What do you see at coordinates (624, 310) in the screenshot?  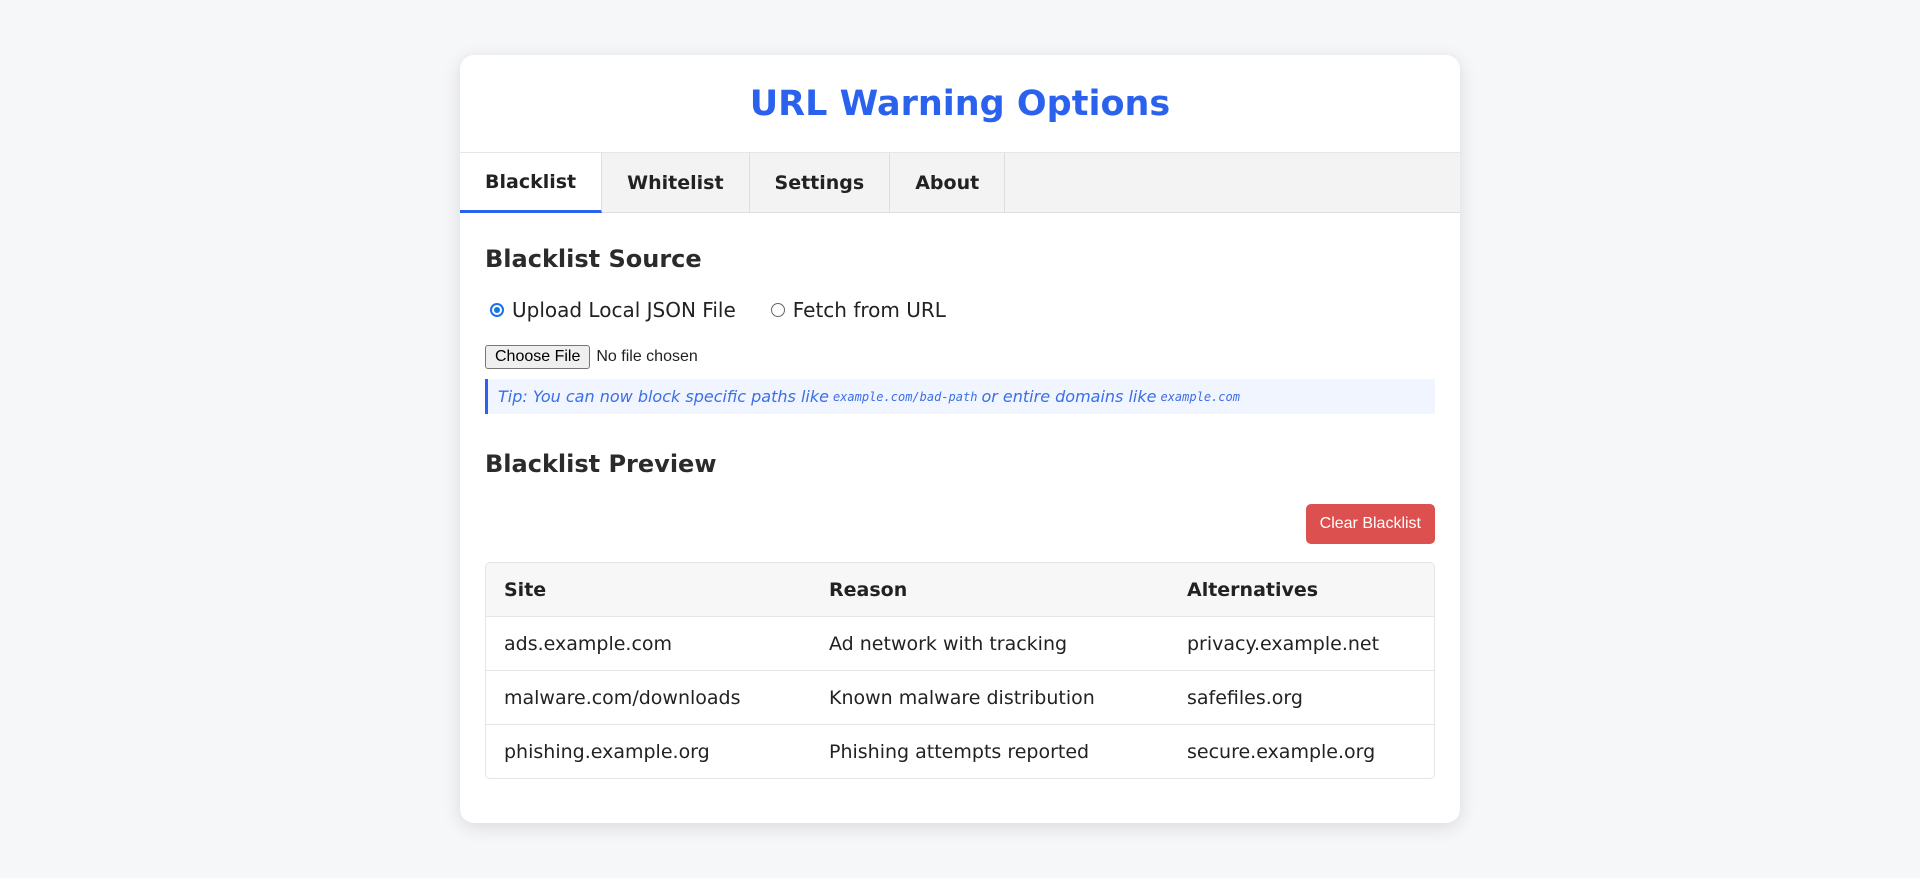 I see `upload-radio-label: Upload Local JSON File` at bounding box center [624, 310].